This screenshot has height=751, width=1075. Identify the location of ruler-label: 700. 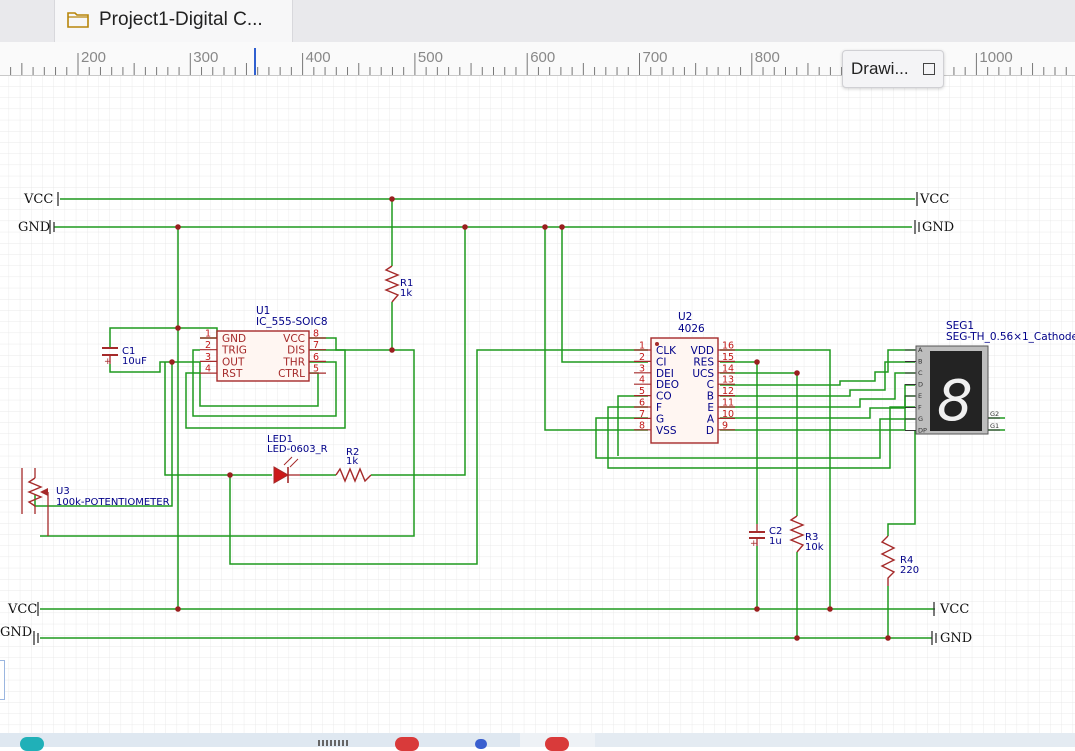
(655, 57).